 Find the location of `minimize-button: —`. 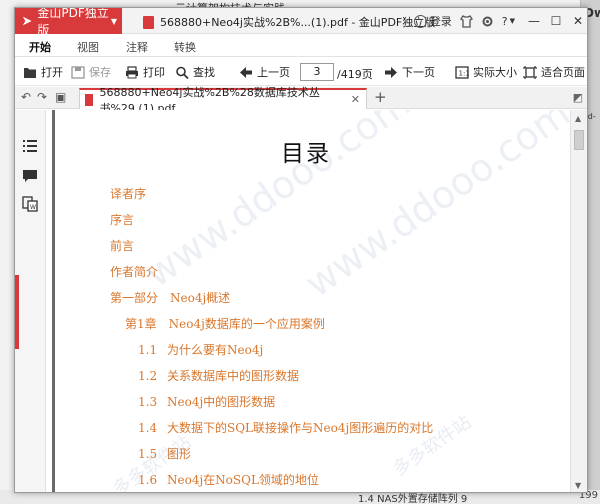

minimize-button: — is located at coordinates (534, 21).